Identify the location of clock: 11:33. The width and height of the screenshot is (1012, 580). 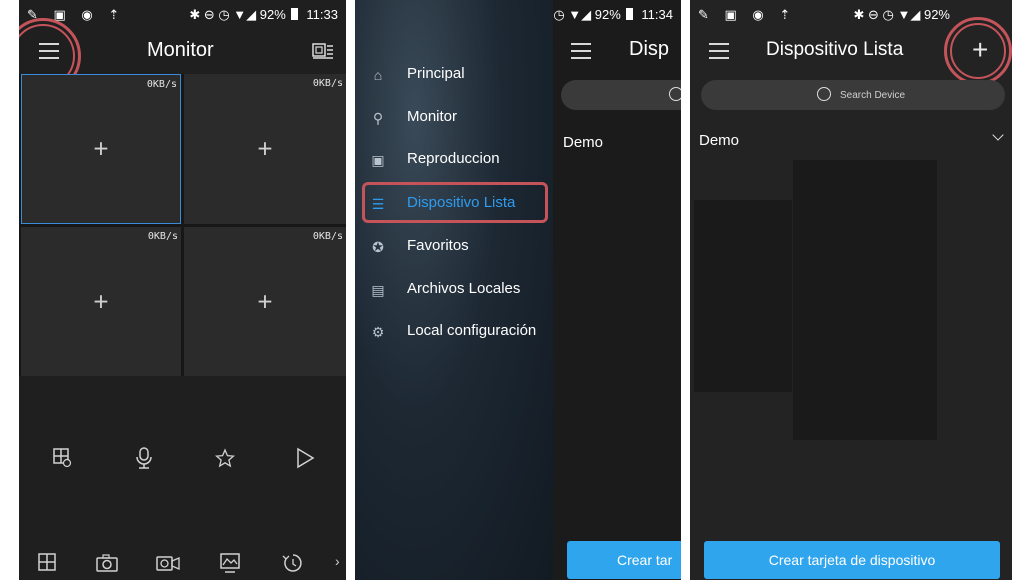
(322, 14).